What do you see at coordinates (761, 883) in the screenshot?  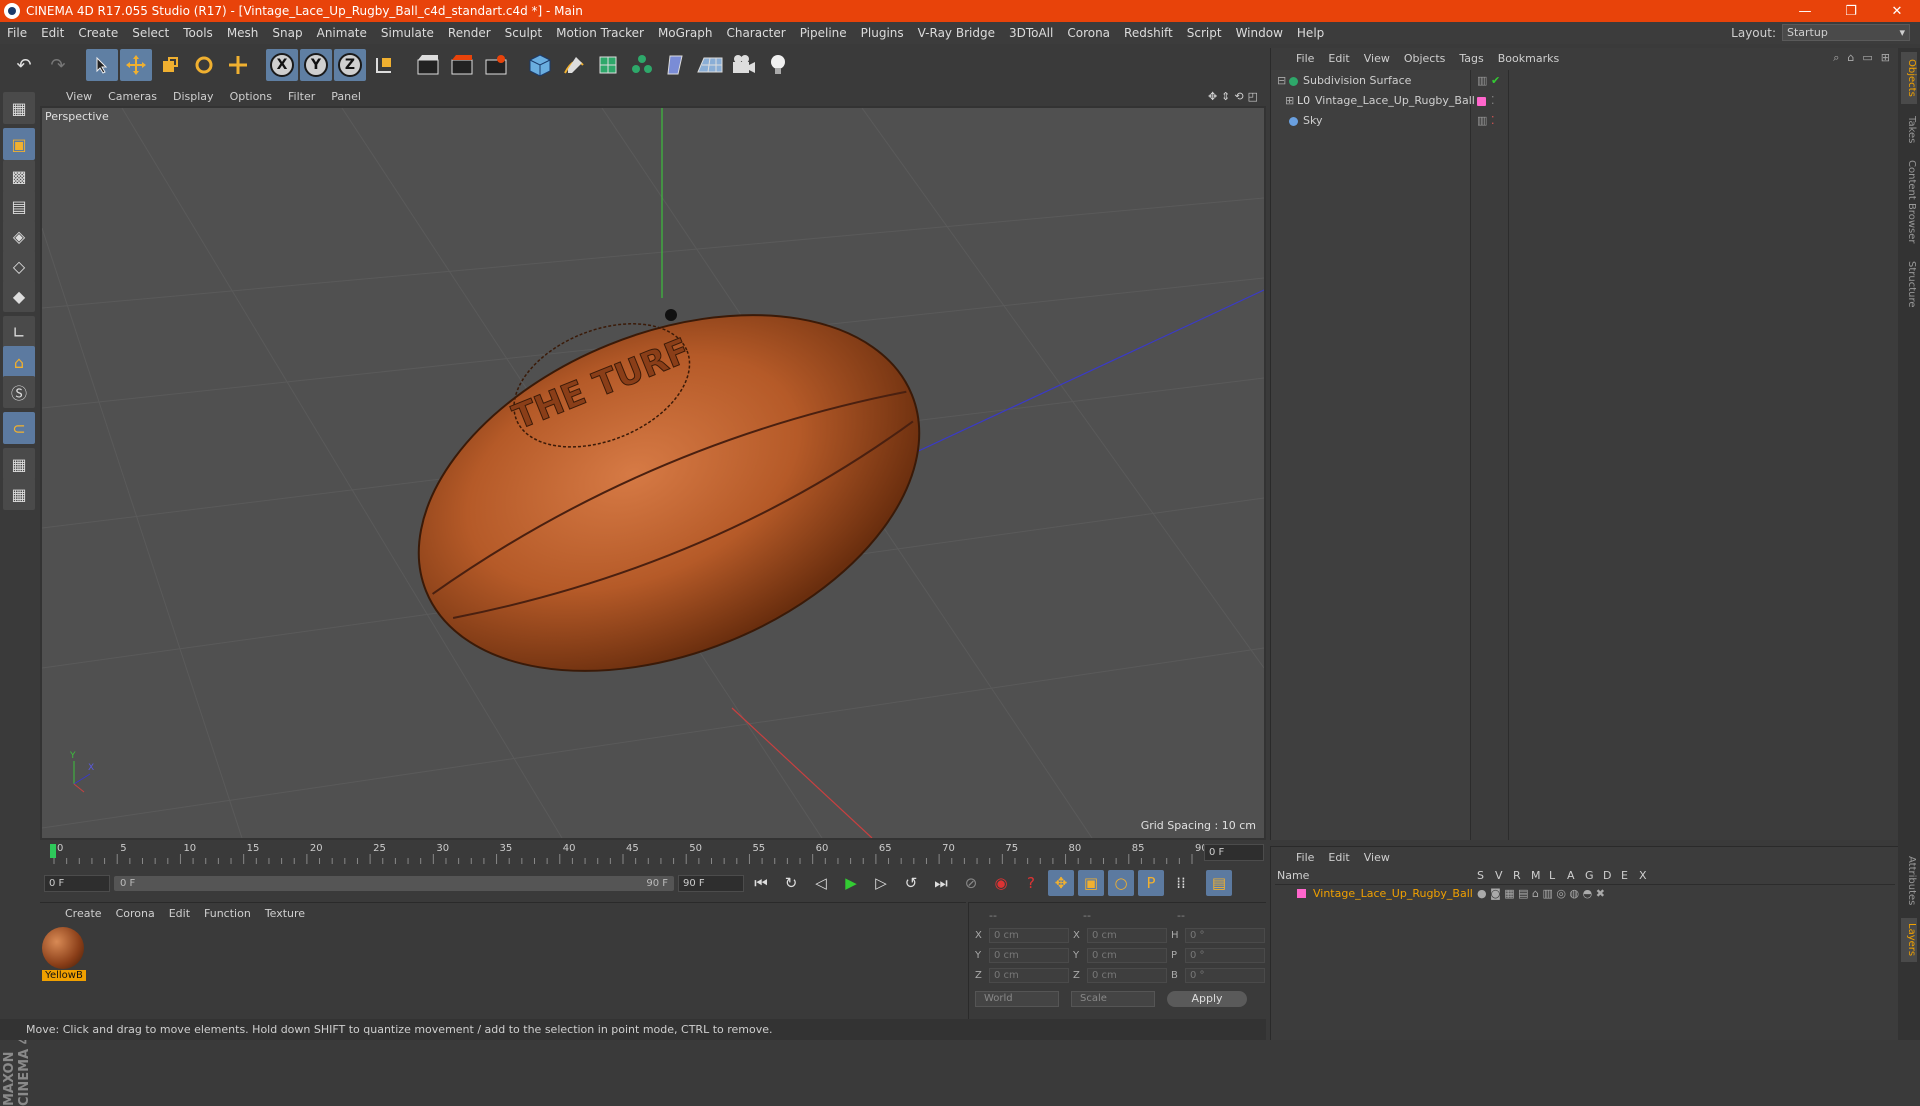 I see `go-to-start-icon: ⏮` at bounding box center [761, 883].